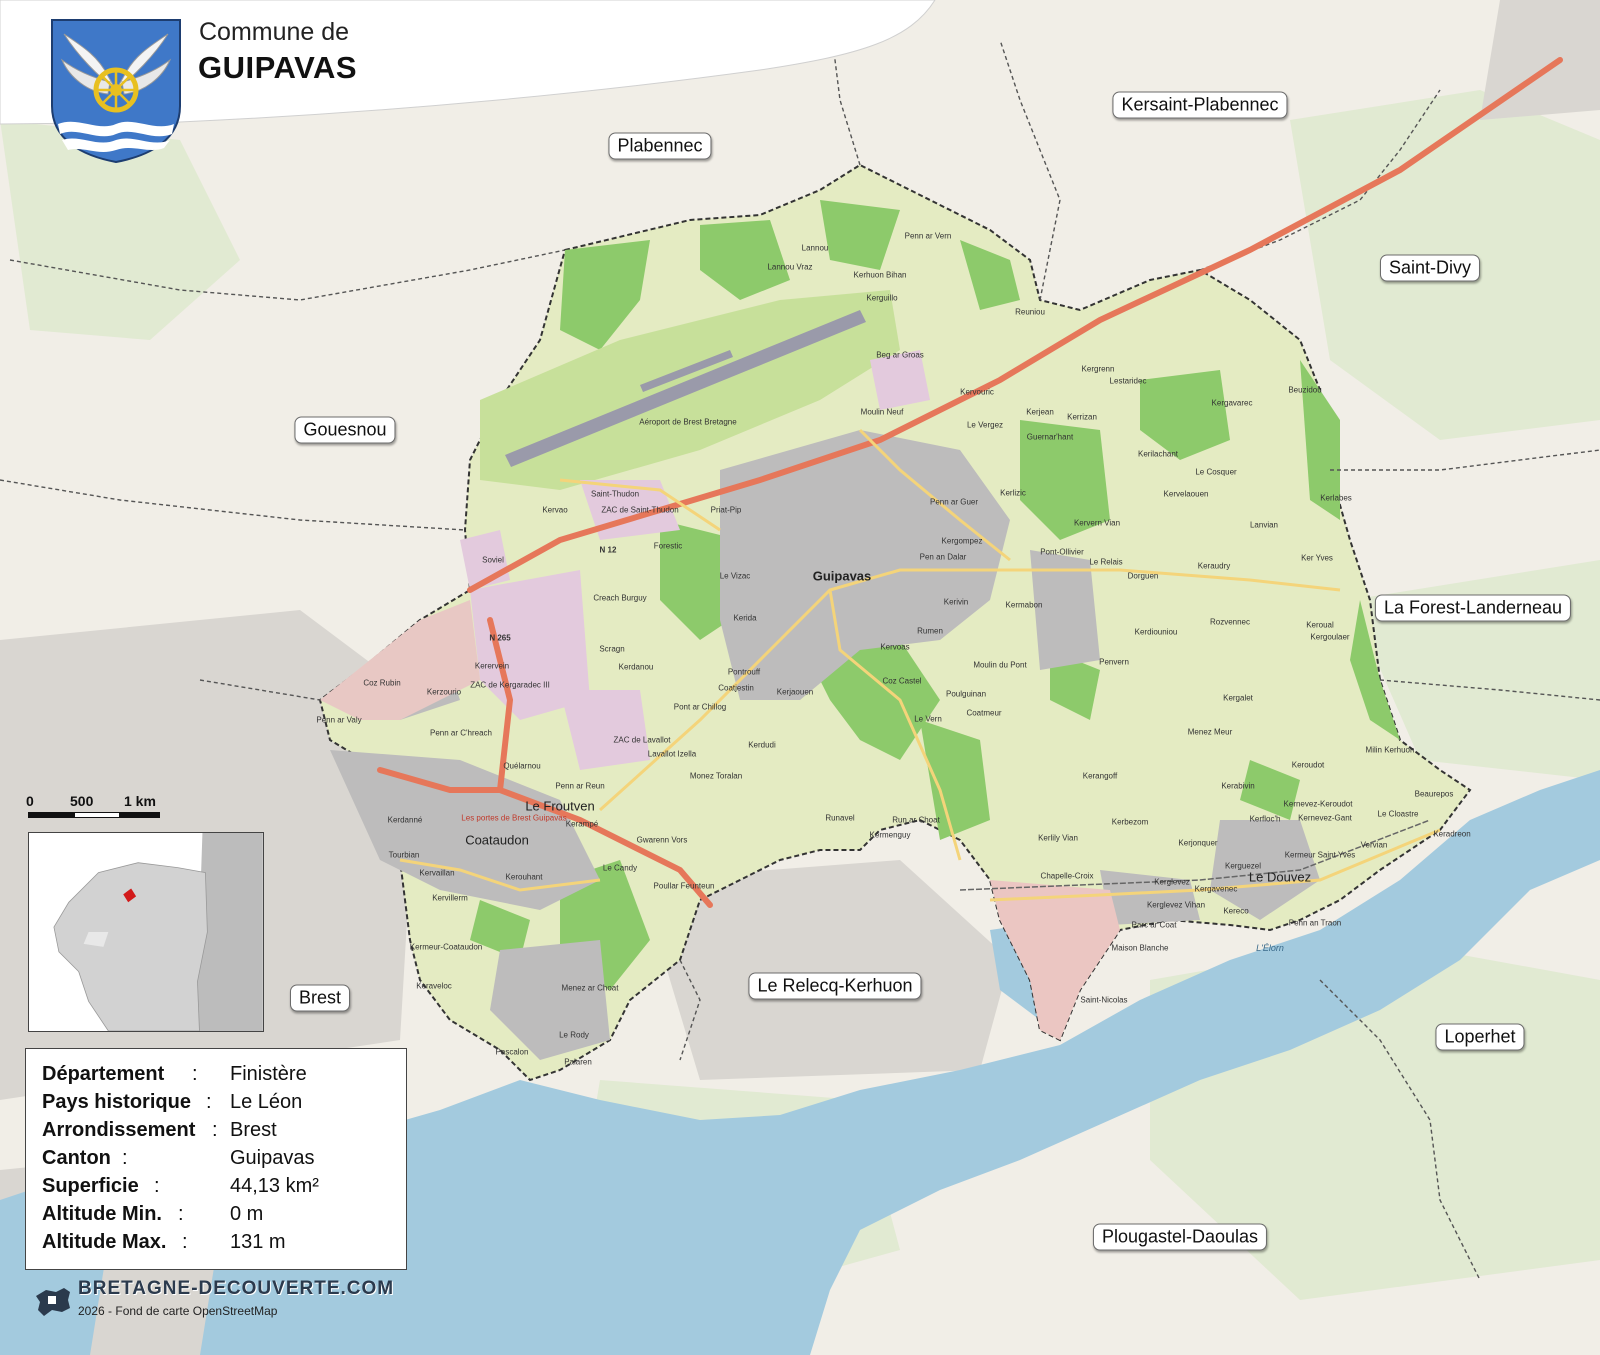  I want to click on place-label: Kernevez-Keroudot, so click(1318, 804).